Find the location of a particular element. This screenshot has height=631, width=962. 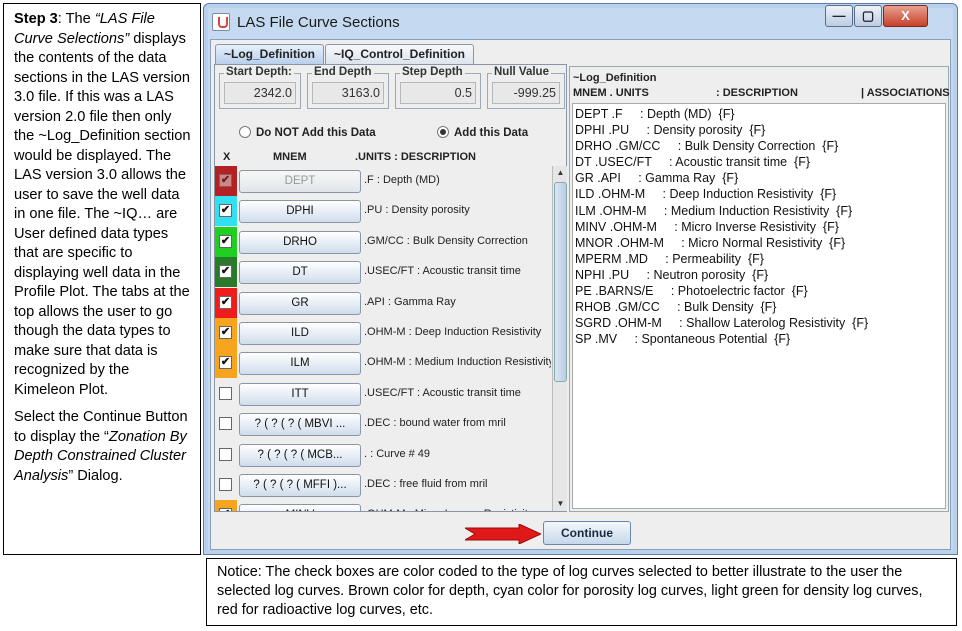

curve-mnem-button: ILM is located at coordinates (300, 364).